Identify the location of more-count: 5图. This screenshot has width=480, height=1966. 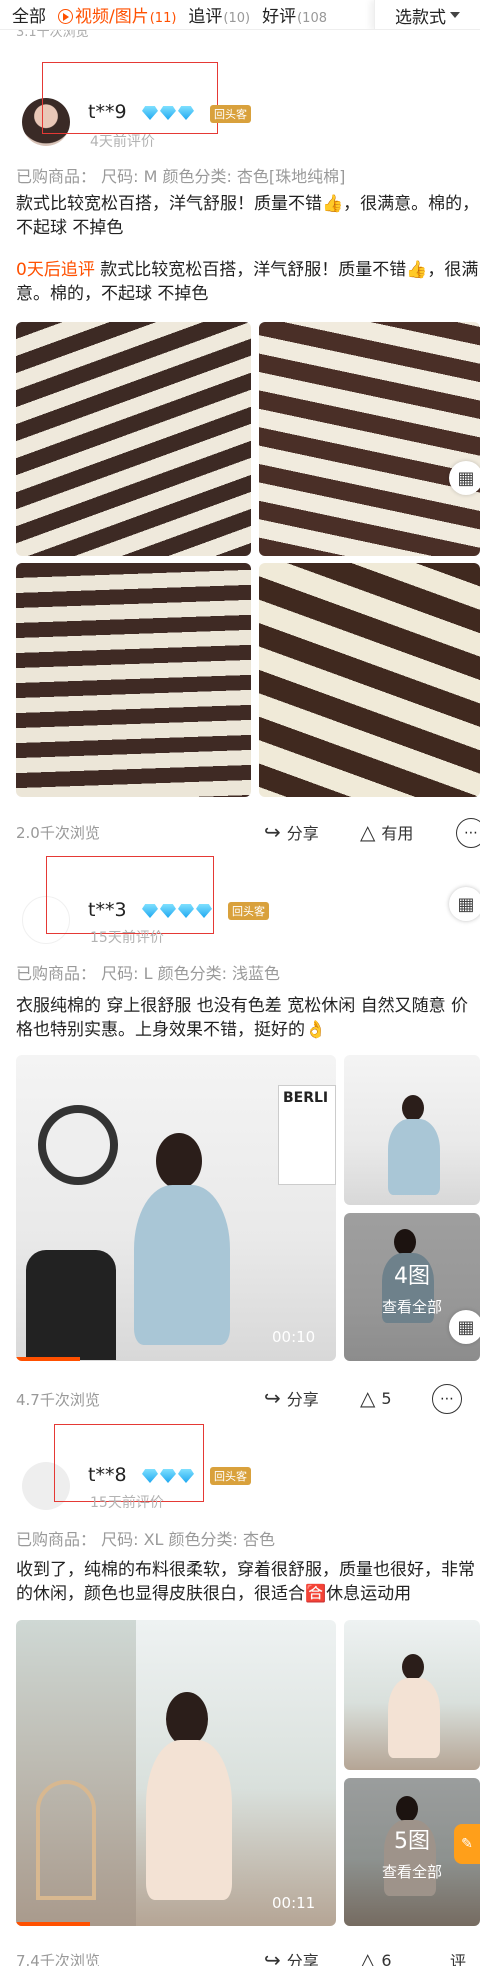
(412, 1841).